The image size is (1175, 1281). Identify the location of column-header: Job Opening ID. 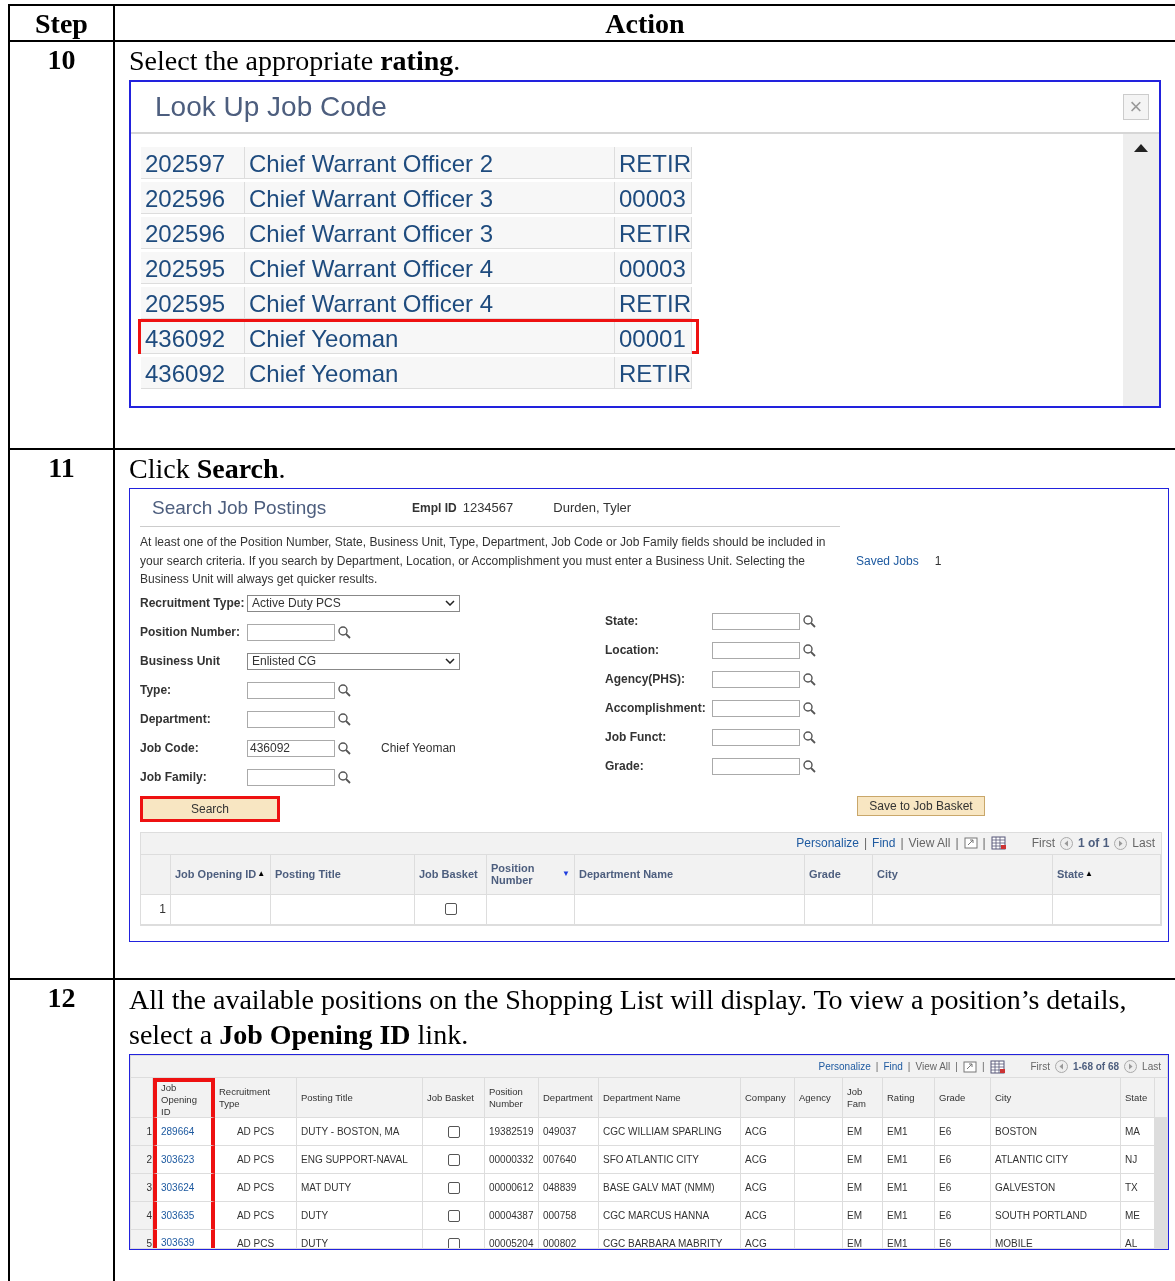
(184, 1098).